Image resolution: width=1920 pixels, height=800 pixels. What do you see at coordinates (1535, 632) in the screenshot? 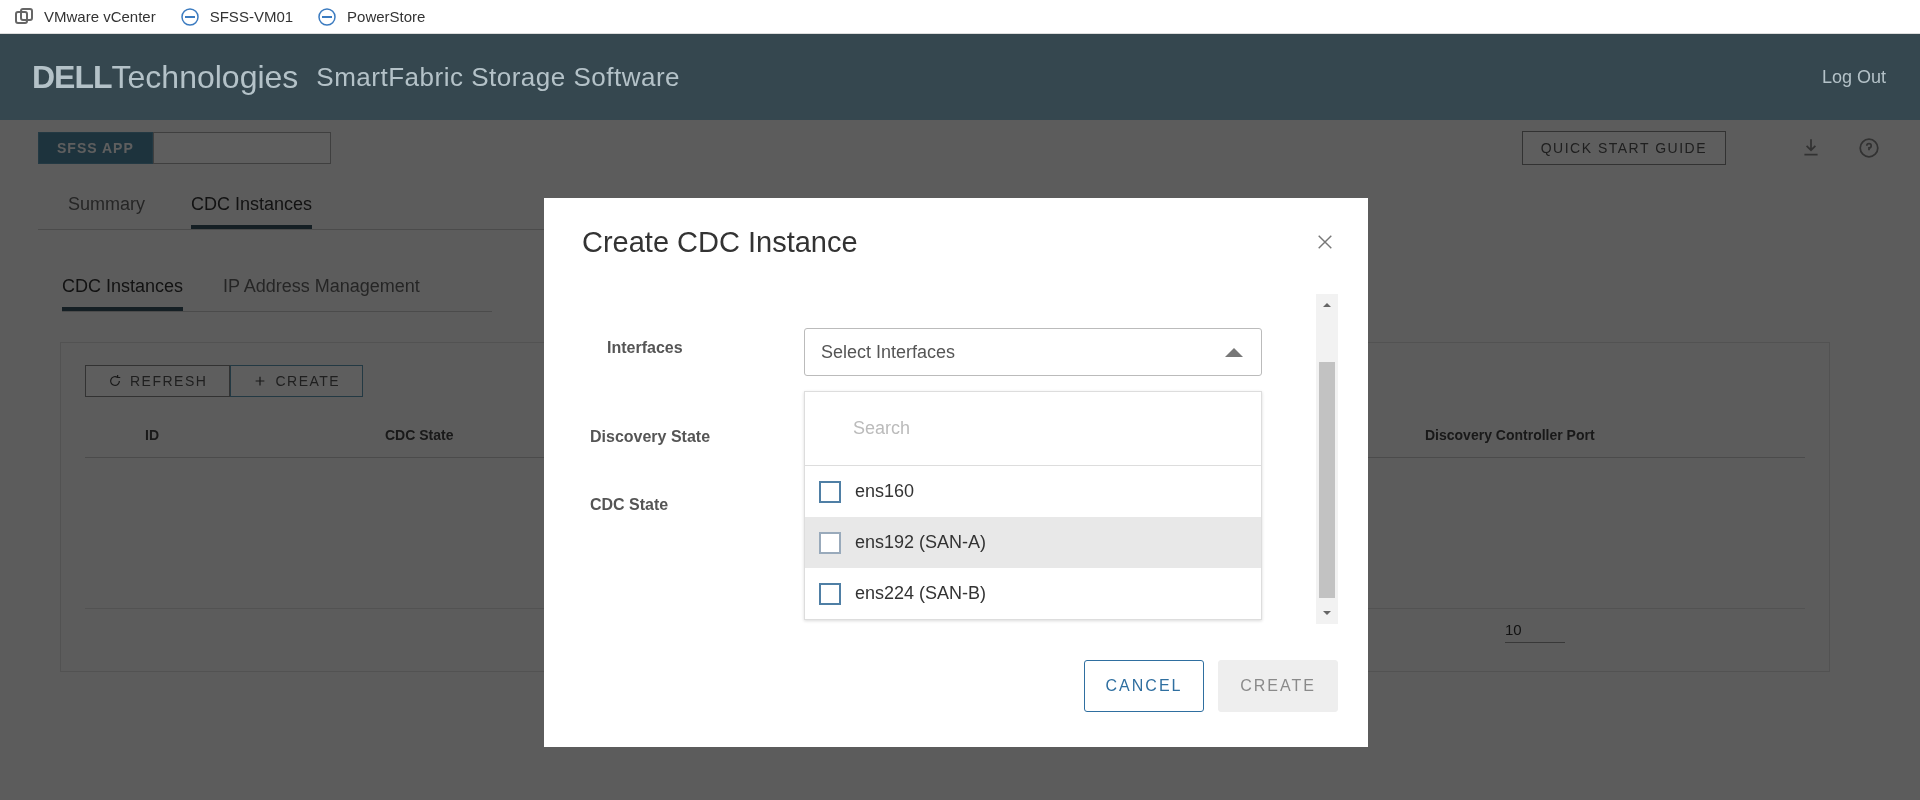
I see `page-size-select: 10` at bounding box center [1535, 632].